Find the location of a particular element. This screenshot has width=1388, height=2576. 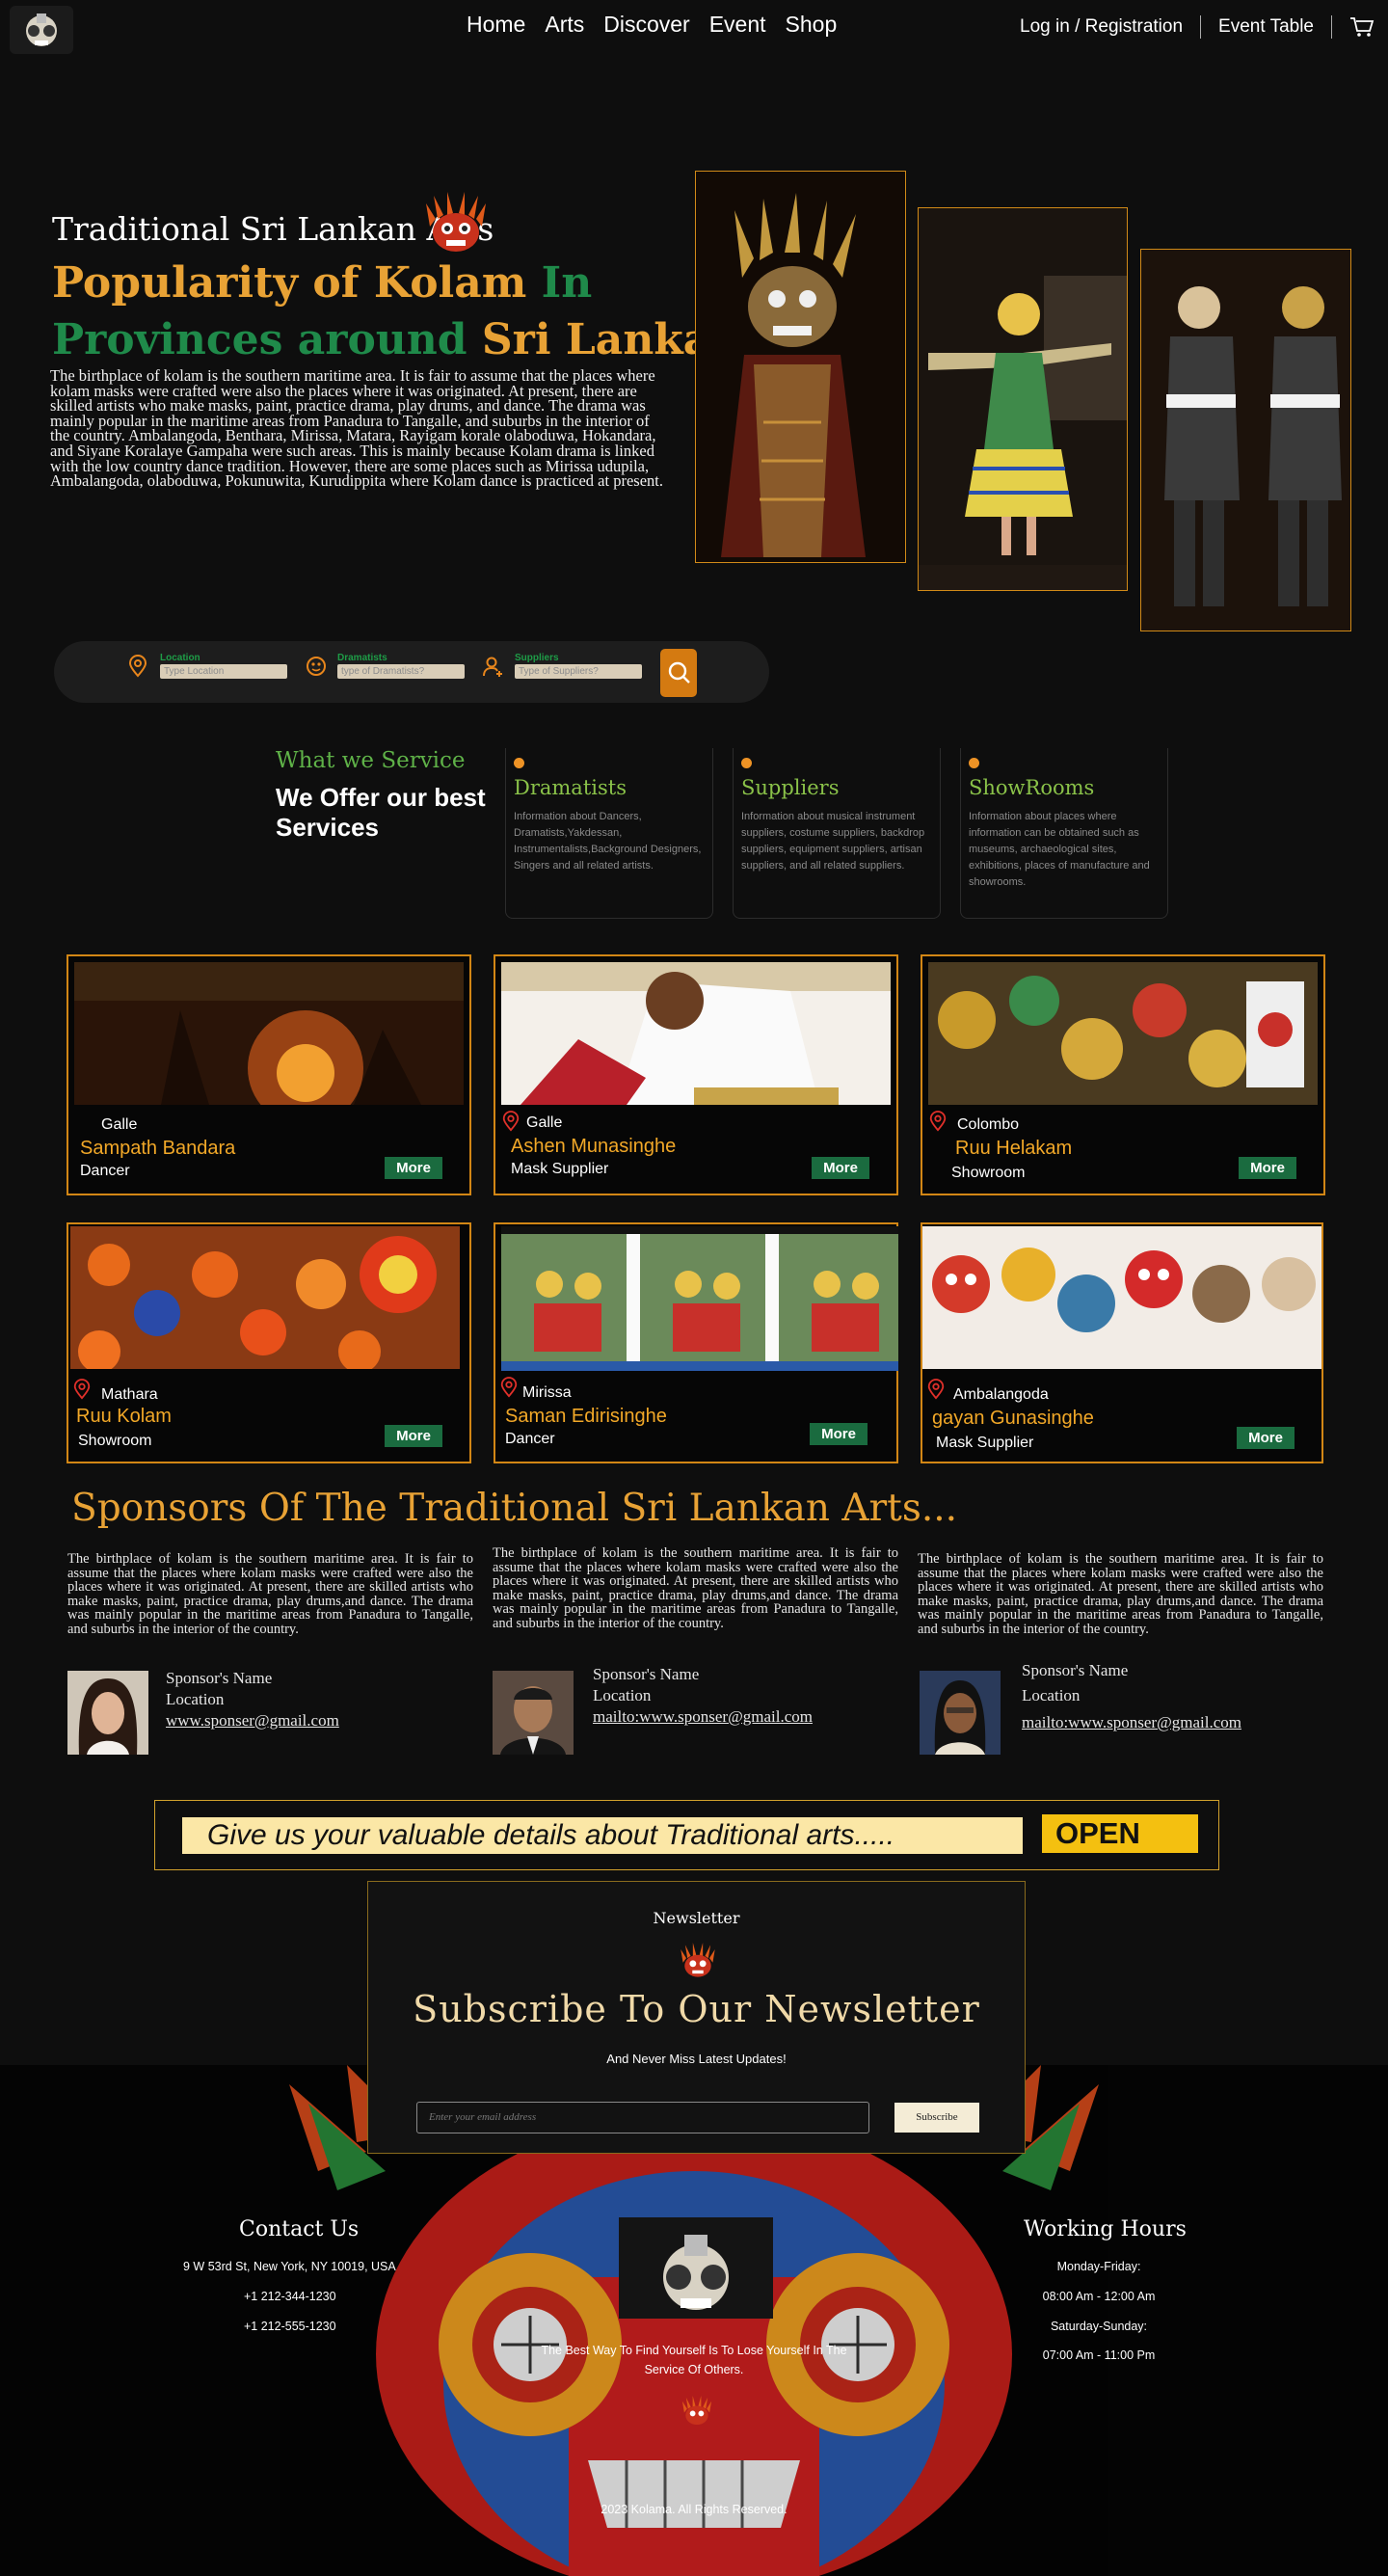

profile-card: Colombo Ruu Helakam Showroom More is located at coordinates (1123, 1075).